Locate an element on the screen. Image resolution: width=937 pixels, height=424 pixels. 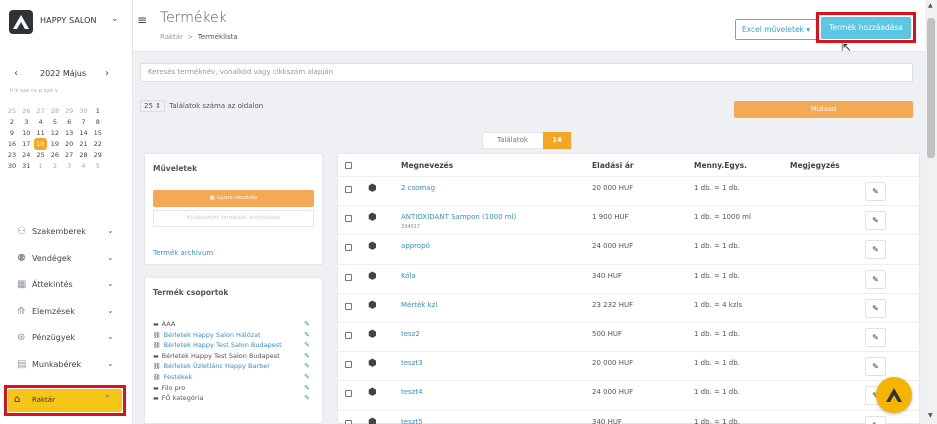
product-group-item: ▬ Filo pro ✎ is located at coordinates (235, 388).